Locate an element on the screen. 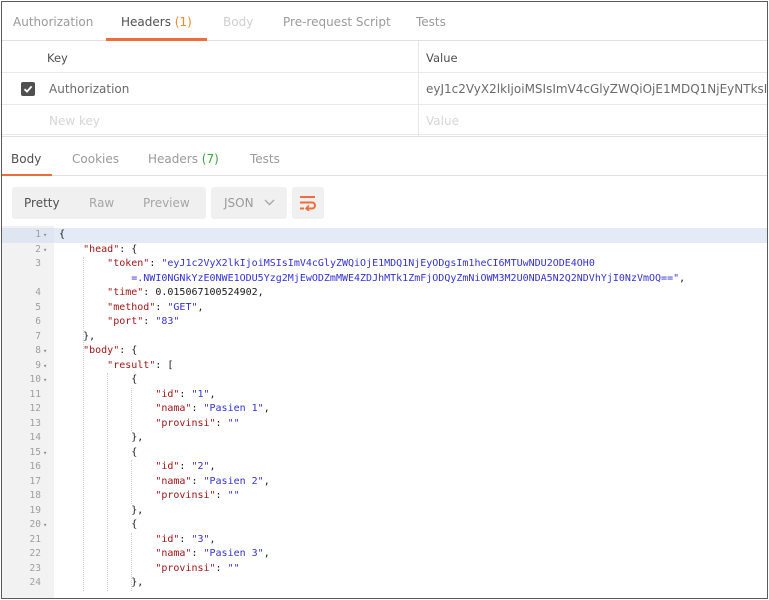 This screenshot has width=769, height=600. line-number-text: 1 is located at coordinates (38, 234).